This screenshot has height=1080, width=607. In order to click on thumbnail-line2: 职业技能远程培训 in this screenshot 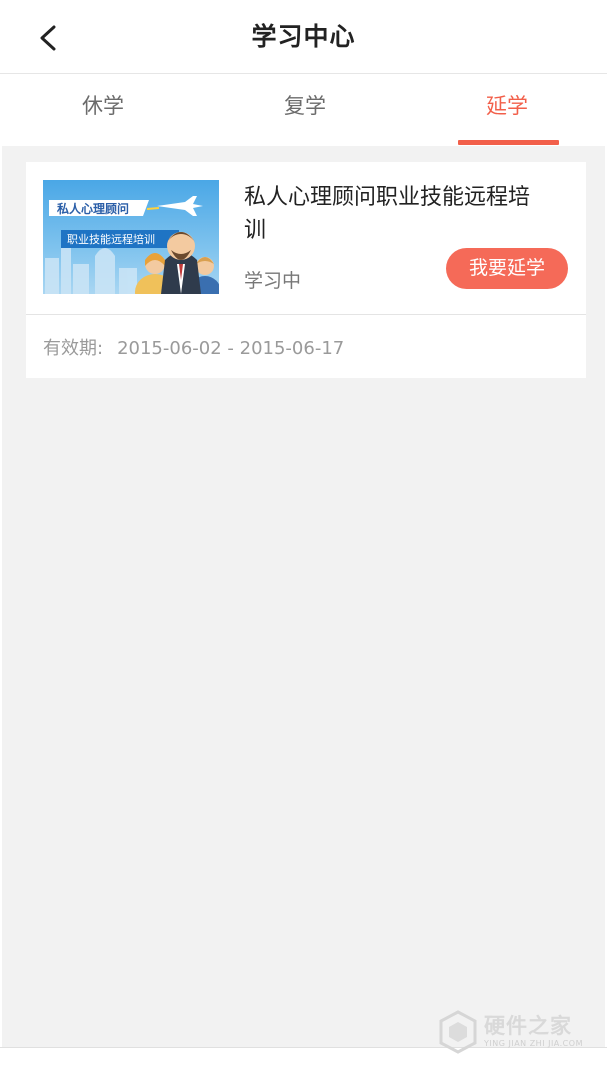, I will do `click(111, 239)`.